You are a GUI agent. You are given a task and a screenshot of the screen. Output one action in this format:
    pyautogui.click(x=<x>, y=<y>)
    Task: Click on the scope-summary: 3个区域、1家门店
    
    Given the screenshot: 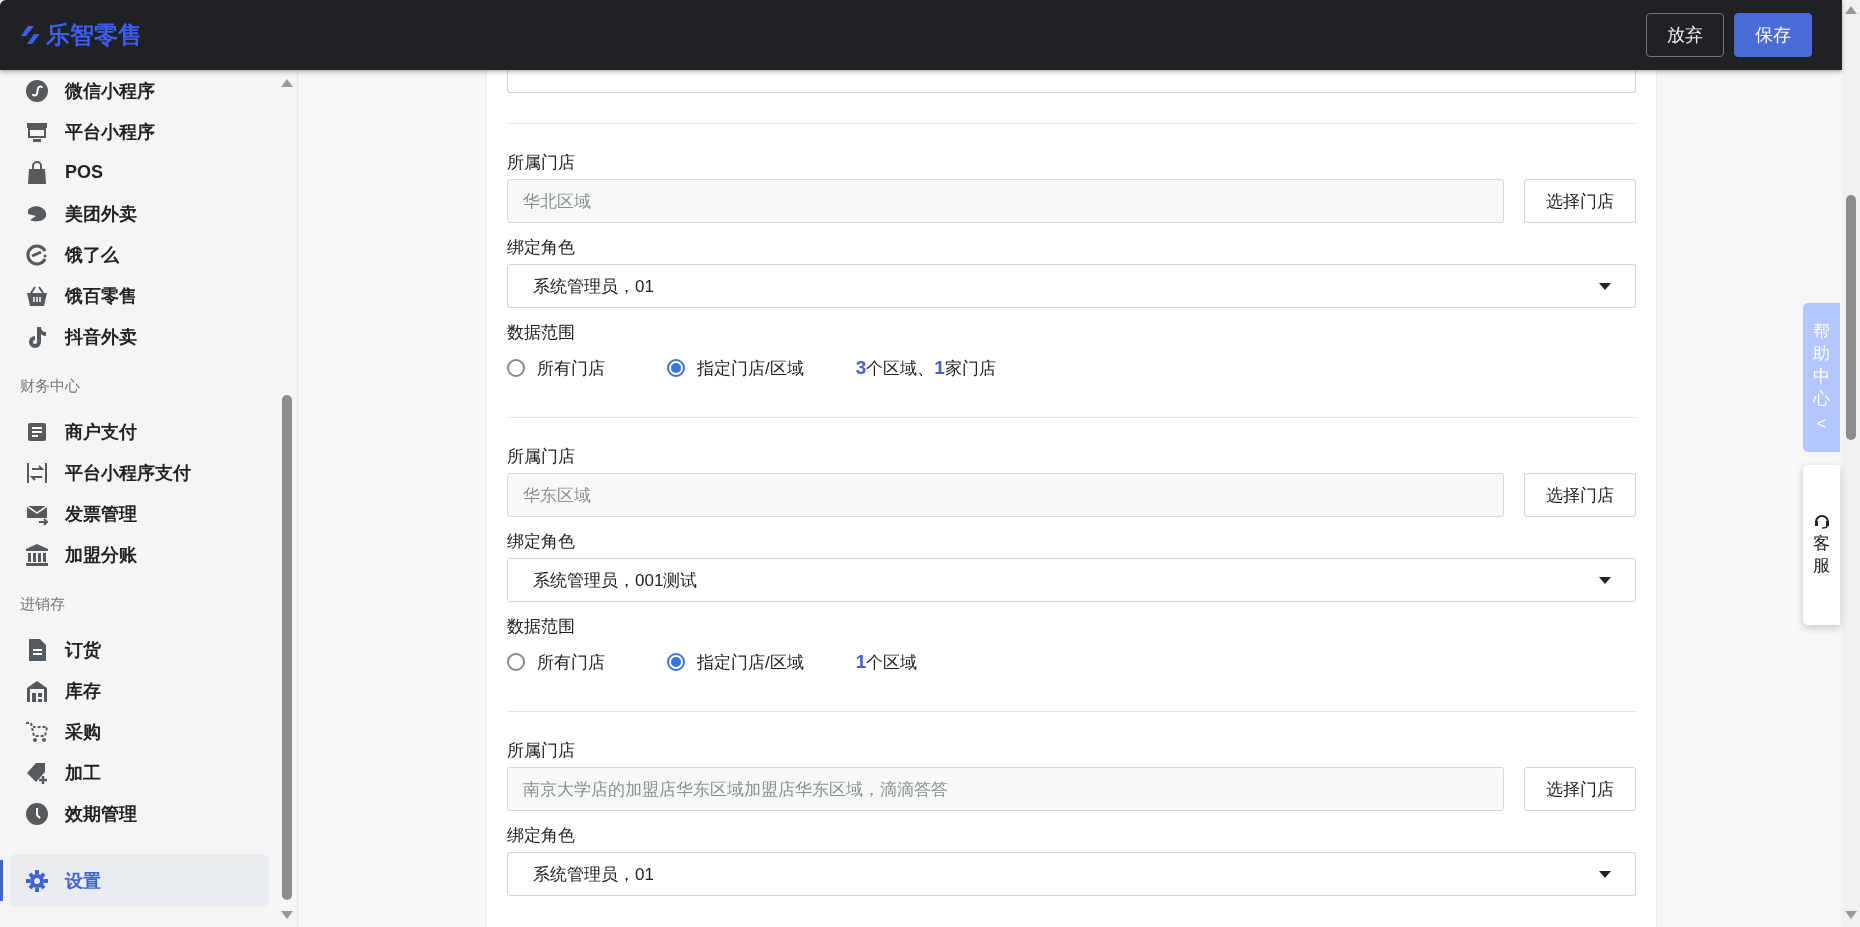 What is the action you would take?
    pyautogui.click(x=925, y=368)
    